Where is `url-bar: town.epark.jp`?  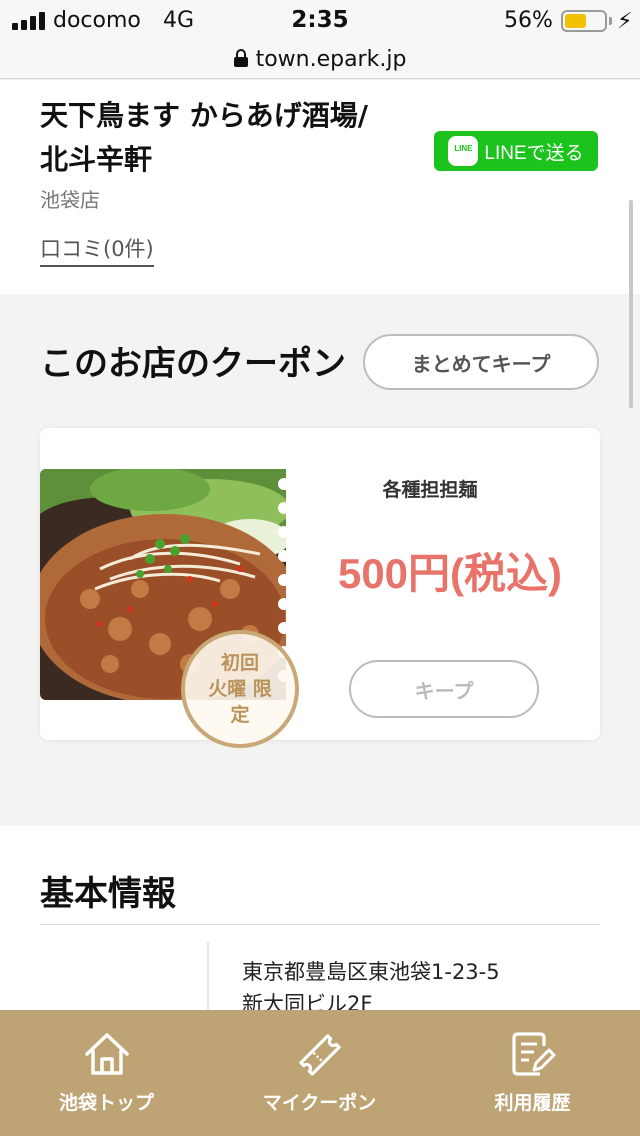
url-bar: town.epark.jp is located at coordinates (320, 59).